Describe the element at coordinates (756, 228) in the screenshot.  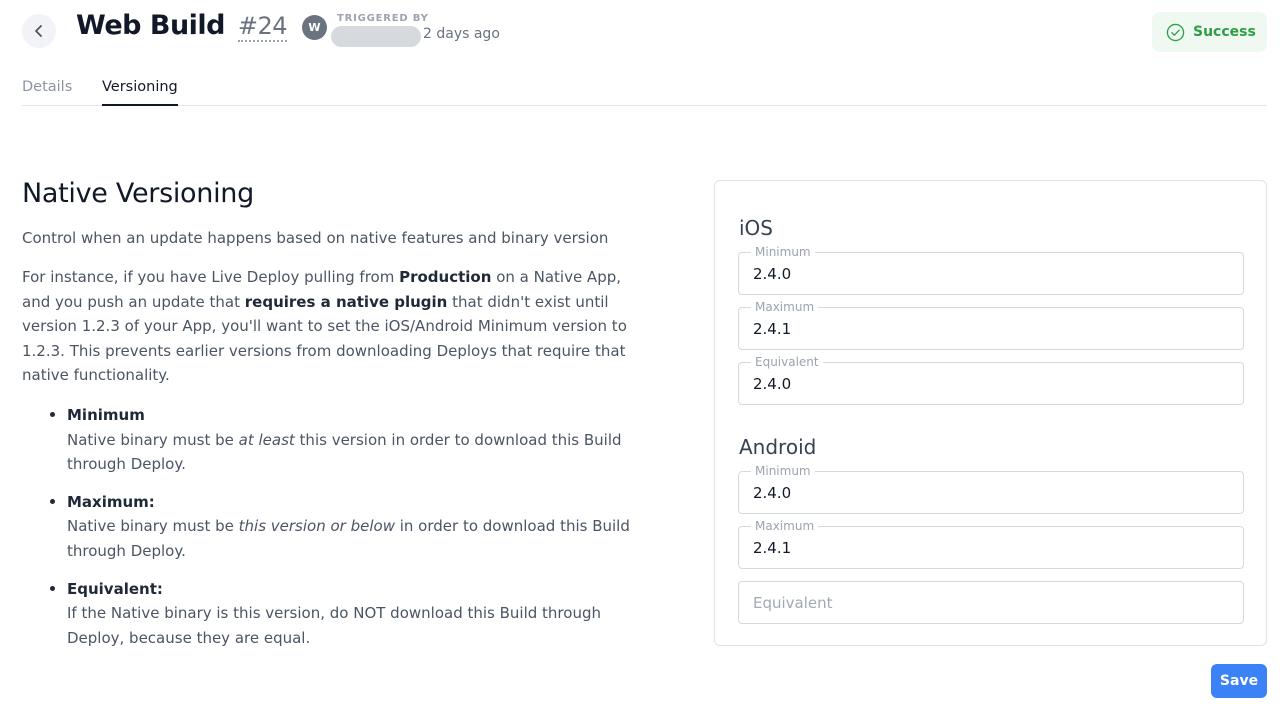
I see `ios-heading: iOS` at that location.